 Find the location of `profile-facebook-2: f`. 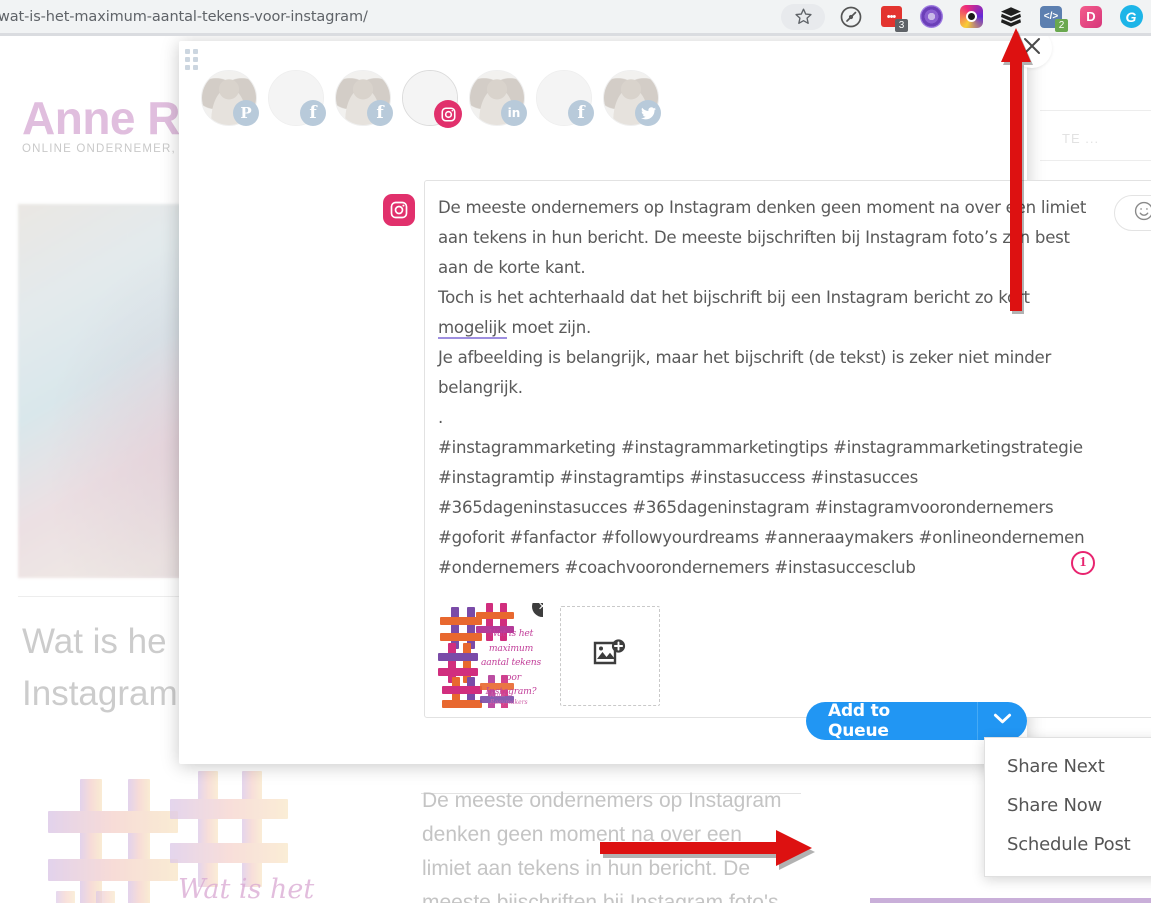

profile-facebook-2: f is located at coordinates (364, 98).